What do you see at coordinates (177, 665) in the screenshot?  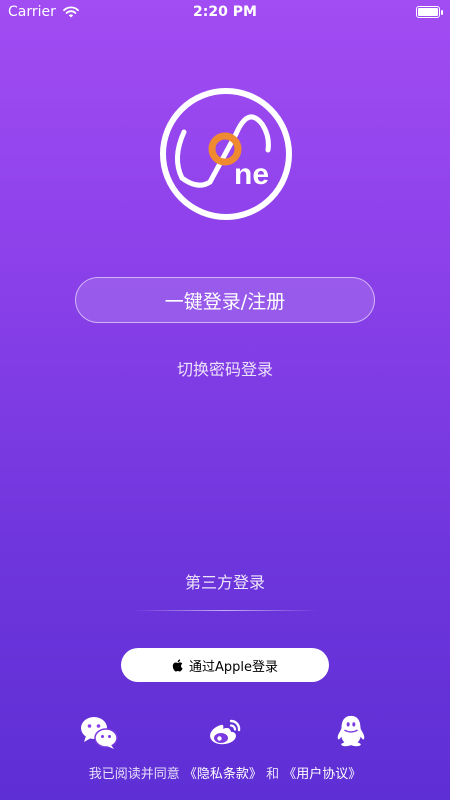 I see `apple-icon` at bounding box center [177, 665].